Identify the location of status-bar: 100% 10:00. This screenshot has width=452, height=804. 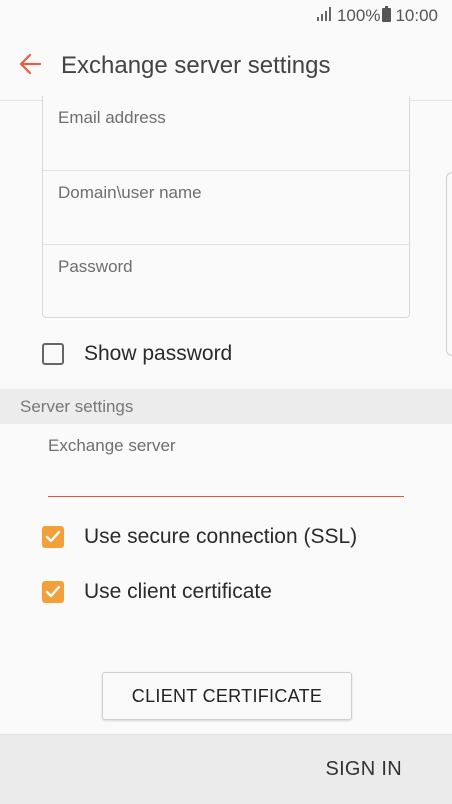
(226, 16).